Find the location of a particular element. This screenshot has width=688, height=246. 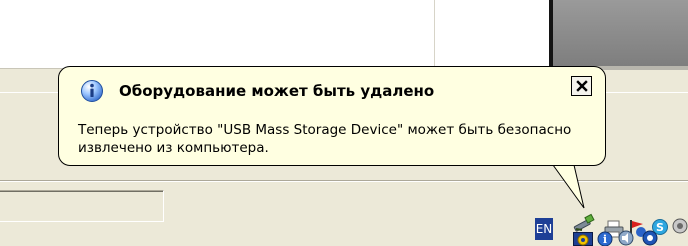

info-icon: i is located at coordinates (605, 238).